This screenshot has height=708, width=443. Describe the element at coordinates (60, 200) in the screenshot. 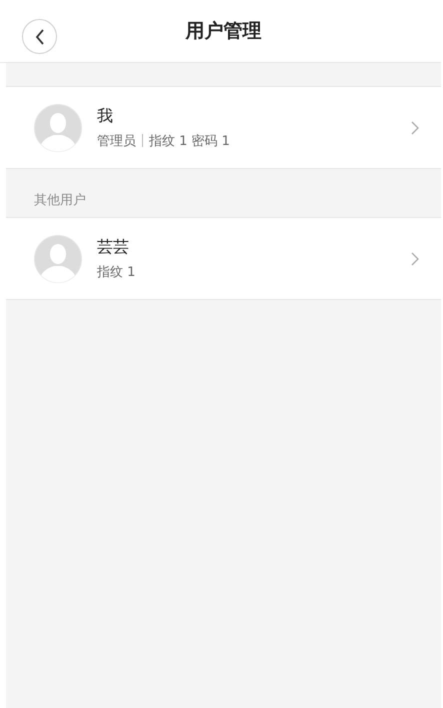

I see `section-heading: 其他用户` at that location.